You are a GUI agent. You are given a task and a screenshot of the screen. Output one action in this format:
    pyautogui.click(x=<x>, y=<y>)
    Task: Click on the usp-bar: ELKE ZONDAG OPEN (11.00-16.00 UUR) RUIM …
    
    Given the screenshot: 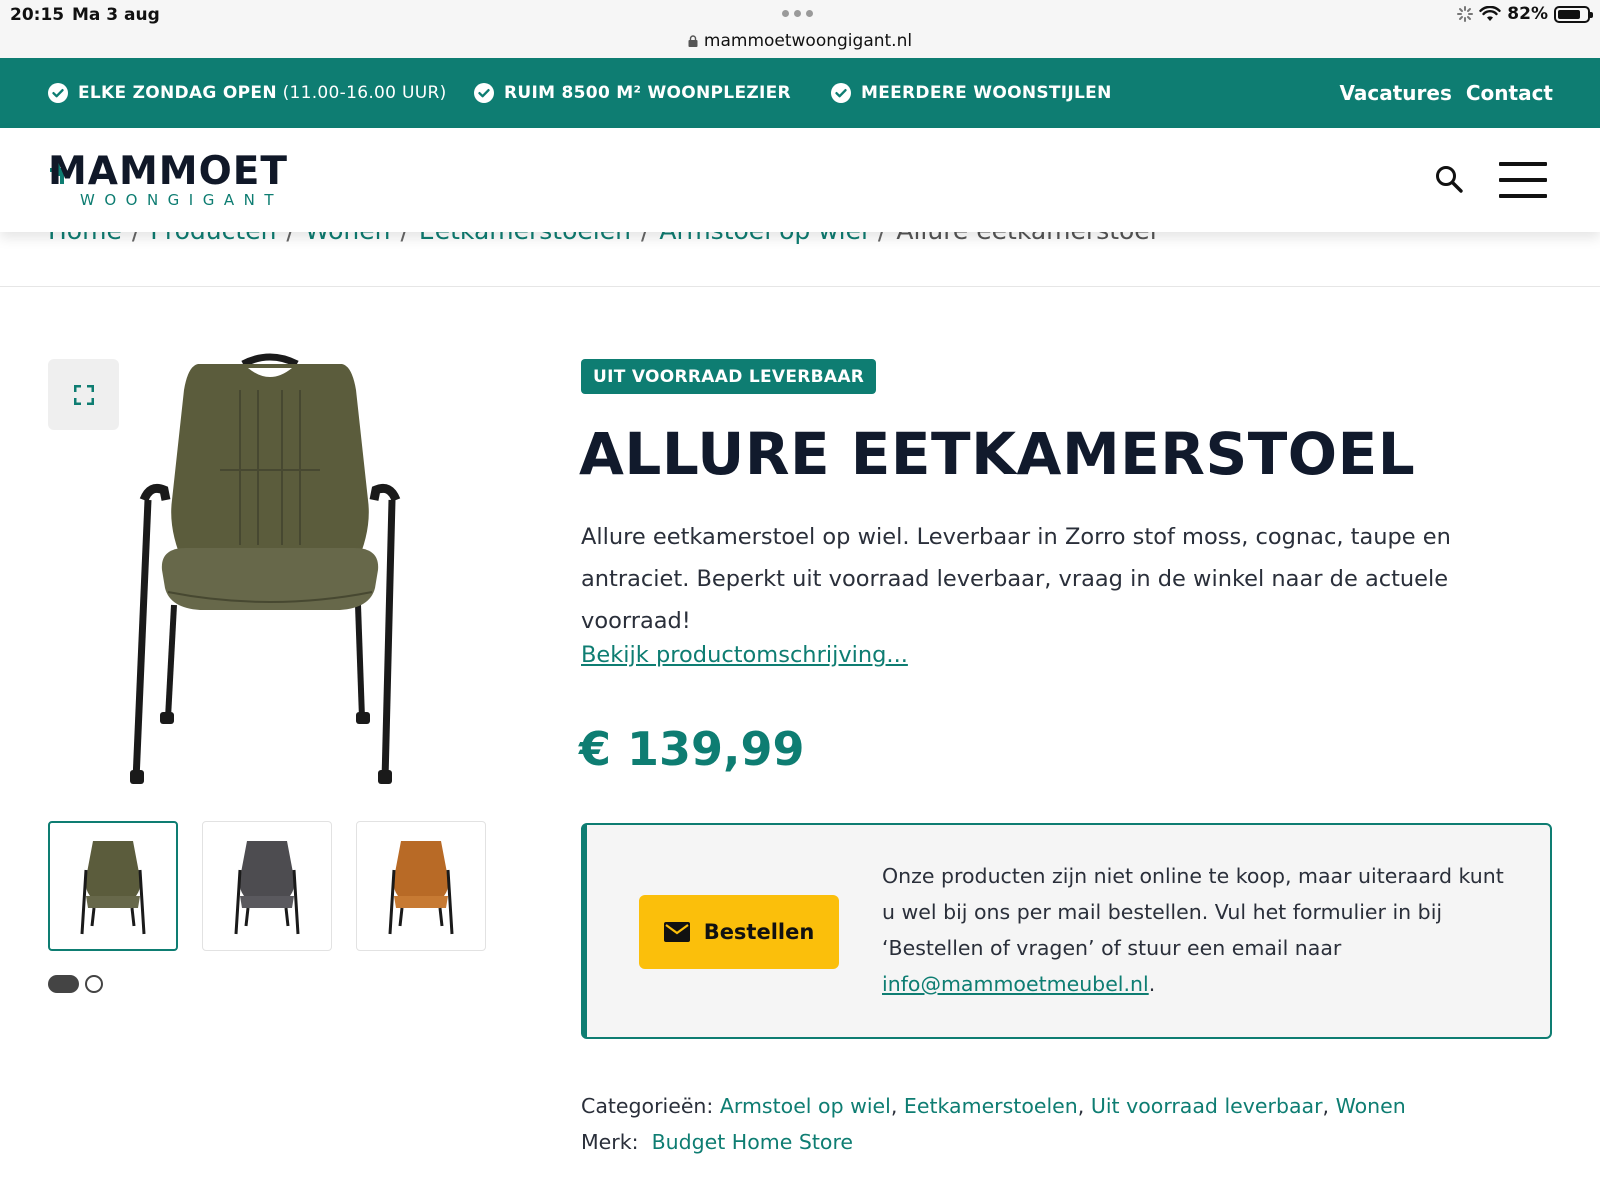 What is the action you would take?
    pyautogui.click(x=800, y=93)
    